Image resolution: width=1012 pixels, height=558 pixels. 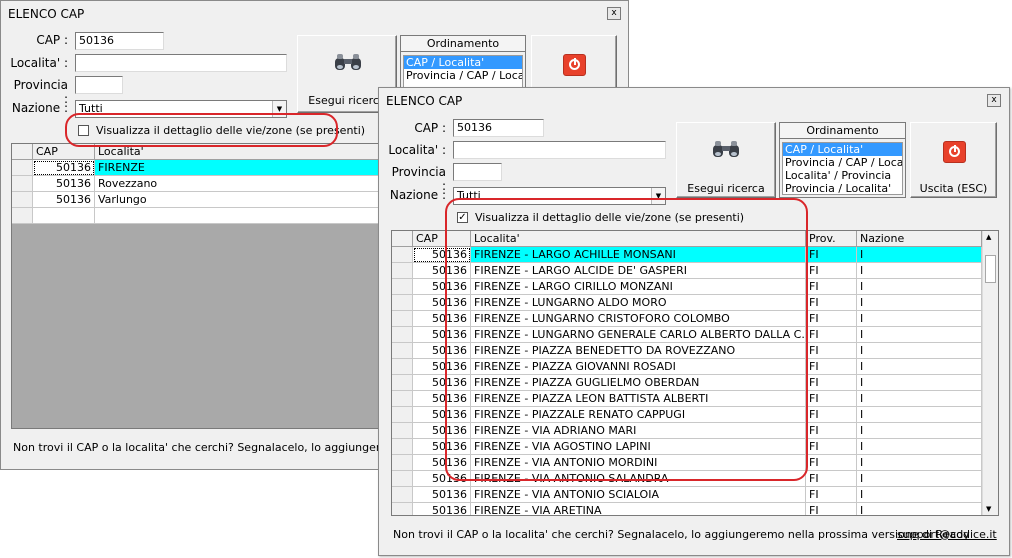 I want to click on front-close-button: x, so click(x=994, y=100).